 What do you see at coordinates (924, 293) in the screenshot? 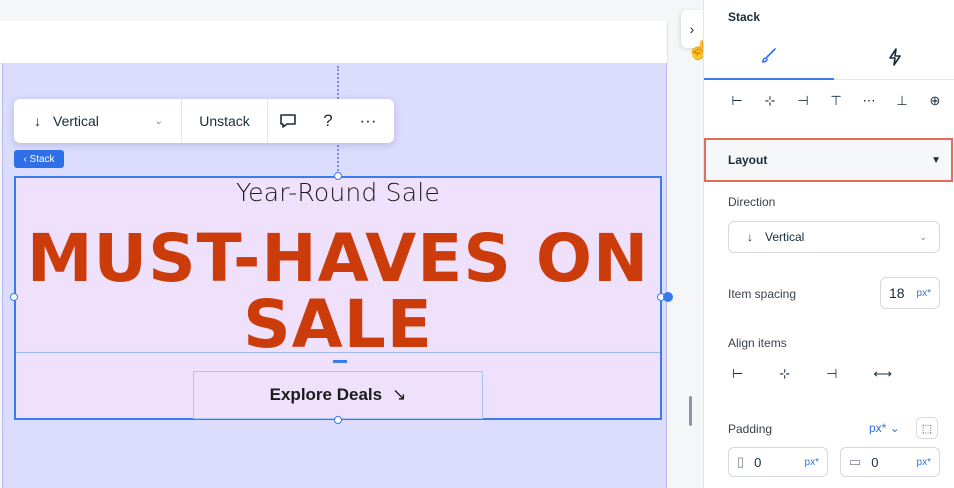
I see `item-spacing-unit: px*` at bounding box center [924, 293].